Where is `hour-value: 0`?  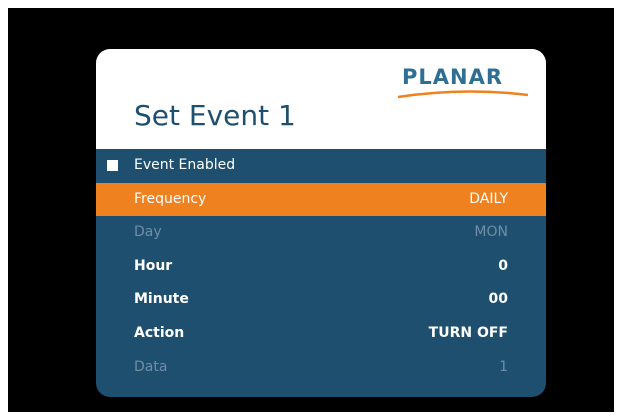
hour-value: 0 is located at coordinates (503, 265).